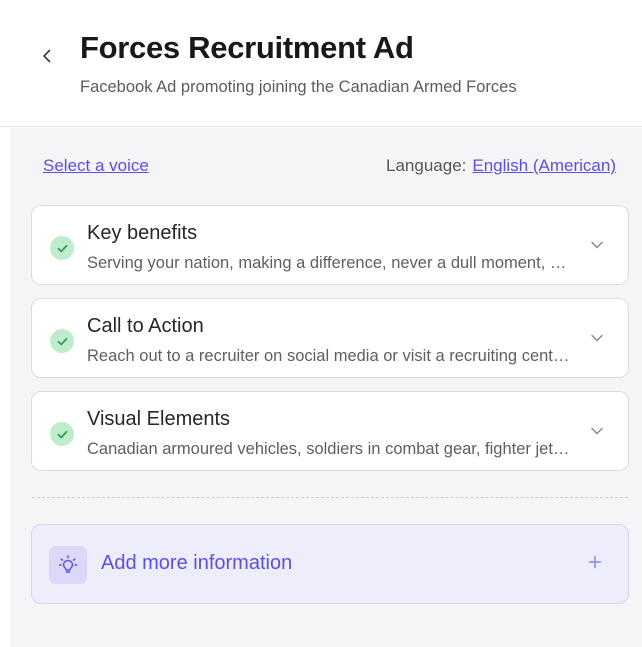 The image size is (642, 647). I want to click on language-selector: Language: English (American), so click(501, 166).